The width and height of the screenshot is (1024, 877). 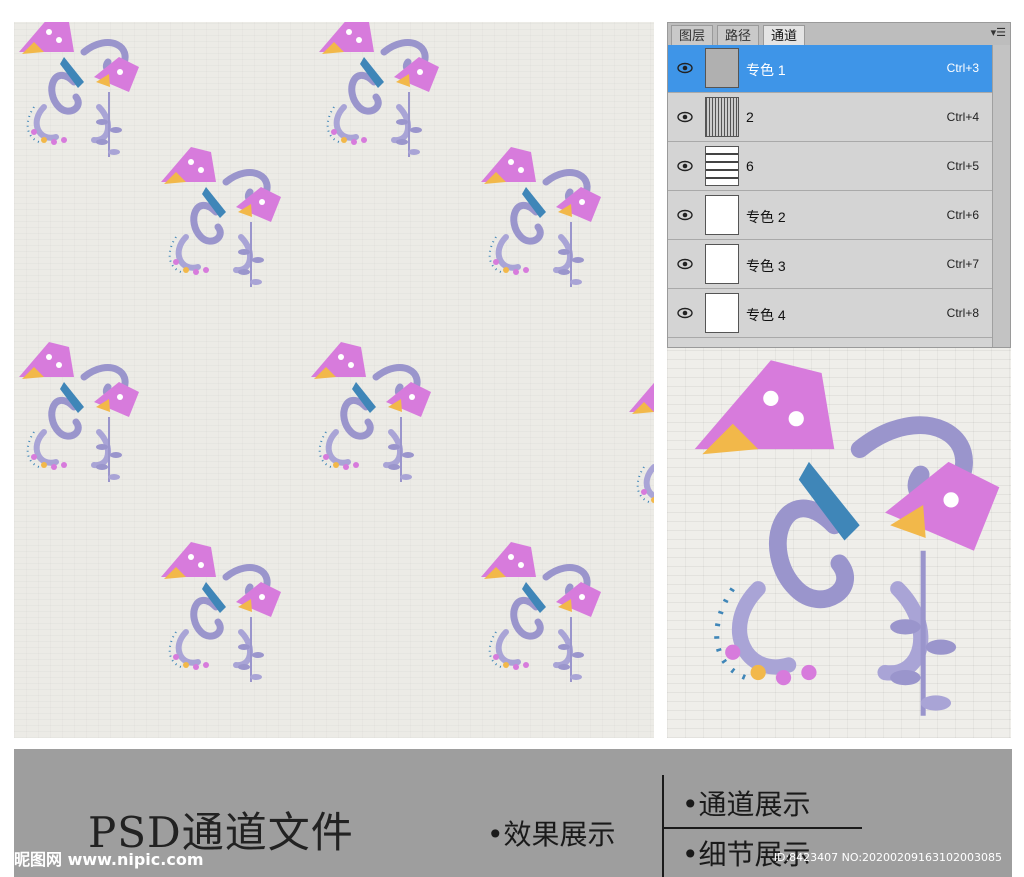 I want to click on channel-shortcut: Ctrl+5, so click(x=962, y=166).